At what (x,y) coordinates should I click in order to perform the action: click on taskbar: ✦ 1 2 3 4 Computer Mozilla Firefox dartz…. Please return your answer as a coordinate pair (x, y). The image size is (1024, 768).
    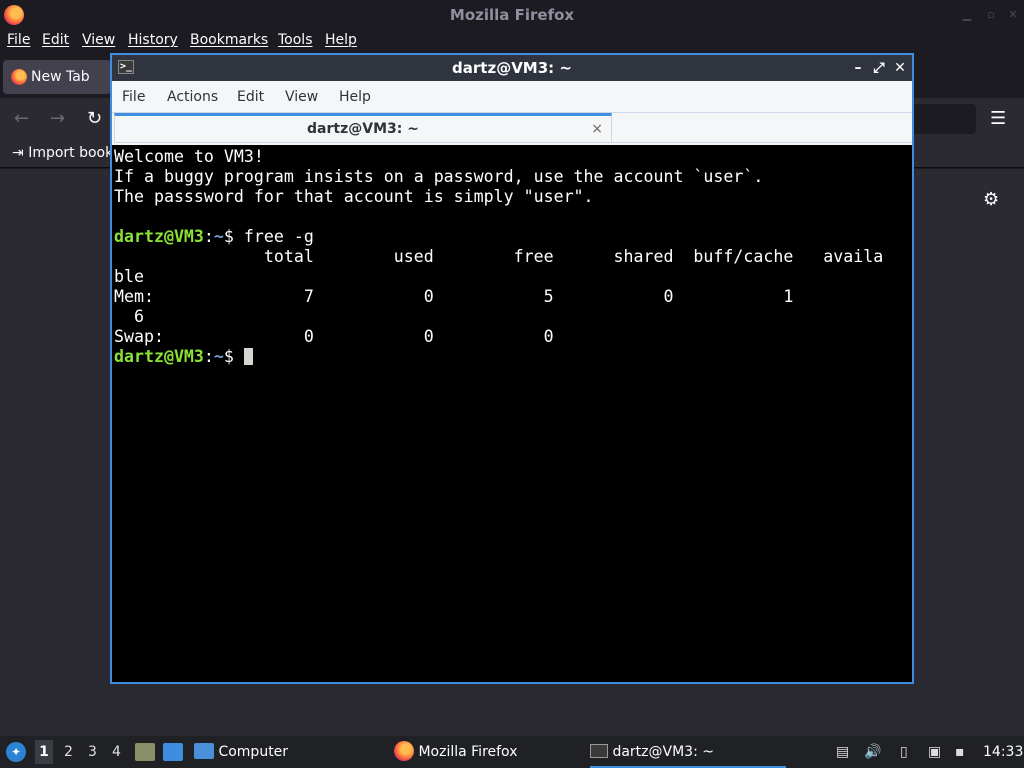
    Looking at the image, I should click on (512, 752).